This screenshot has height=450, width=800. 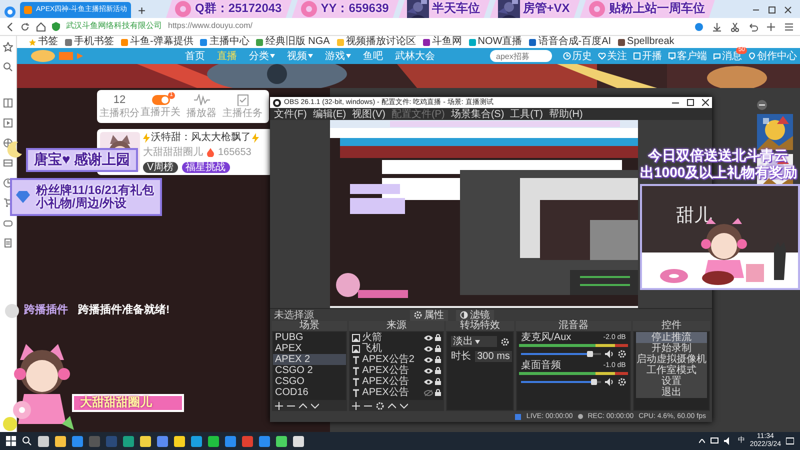 What do you see at coordinates (671, 392) in the screenshot?
I see `control-button: 退出` at bounding box center [671, 392].